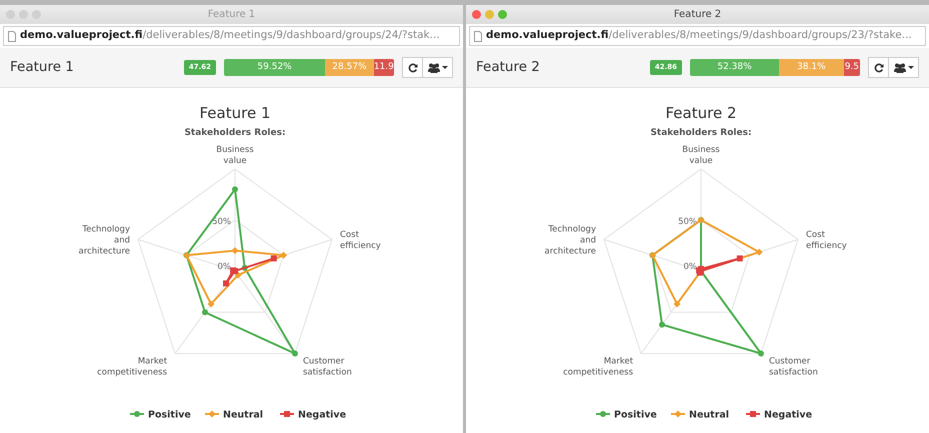 The image size is (929, 433). Describe the element at coordinates (42, 68) in the screenshot. I see `header-title: Feature 1` at that location.